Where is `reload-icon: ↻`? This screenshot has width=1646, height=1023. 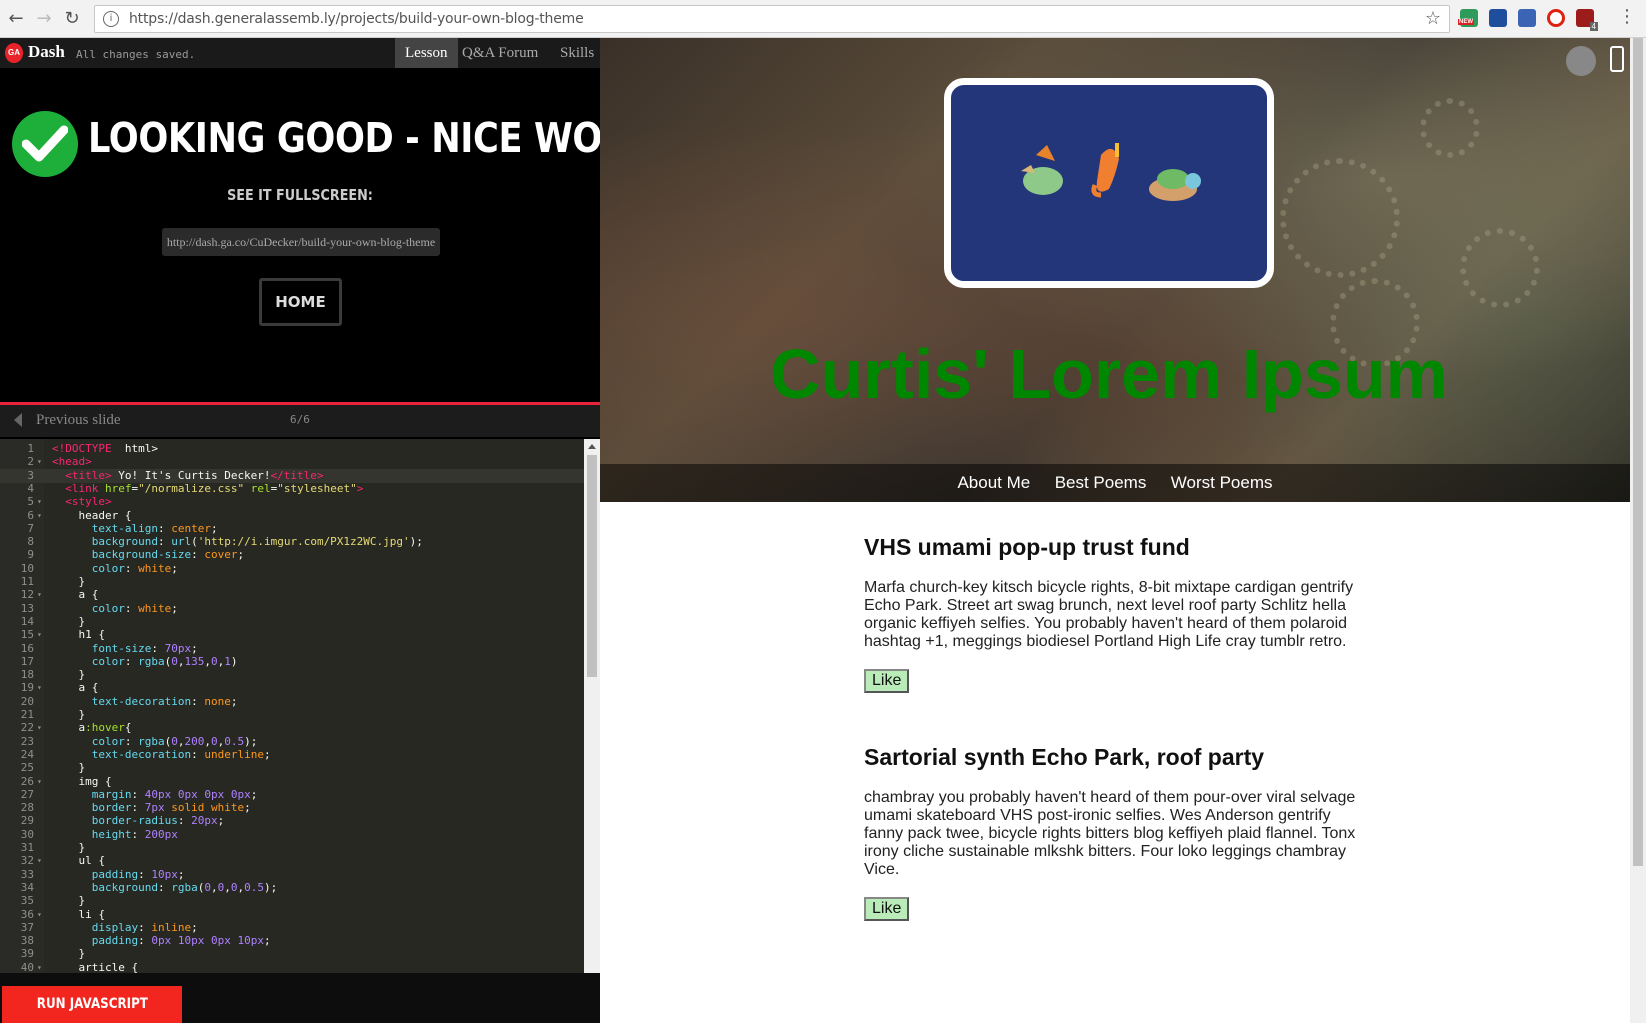
reload-icon: ↻ is located at coordinates (72, 19).